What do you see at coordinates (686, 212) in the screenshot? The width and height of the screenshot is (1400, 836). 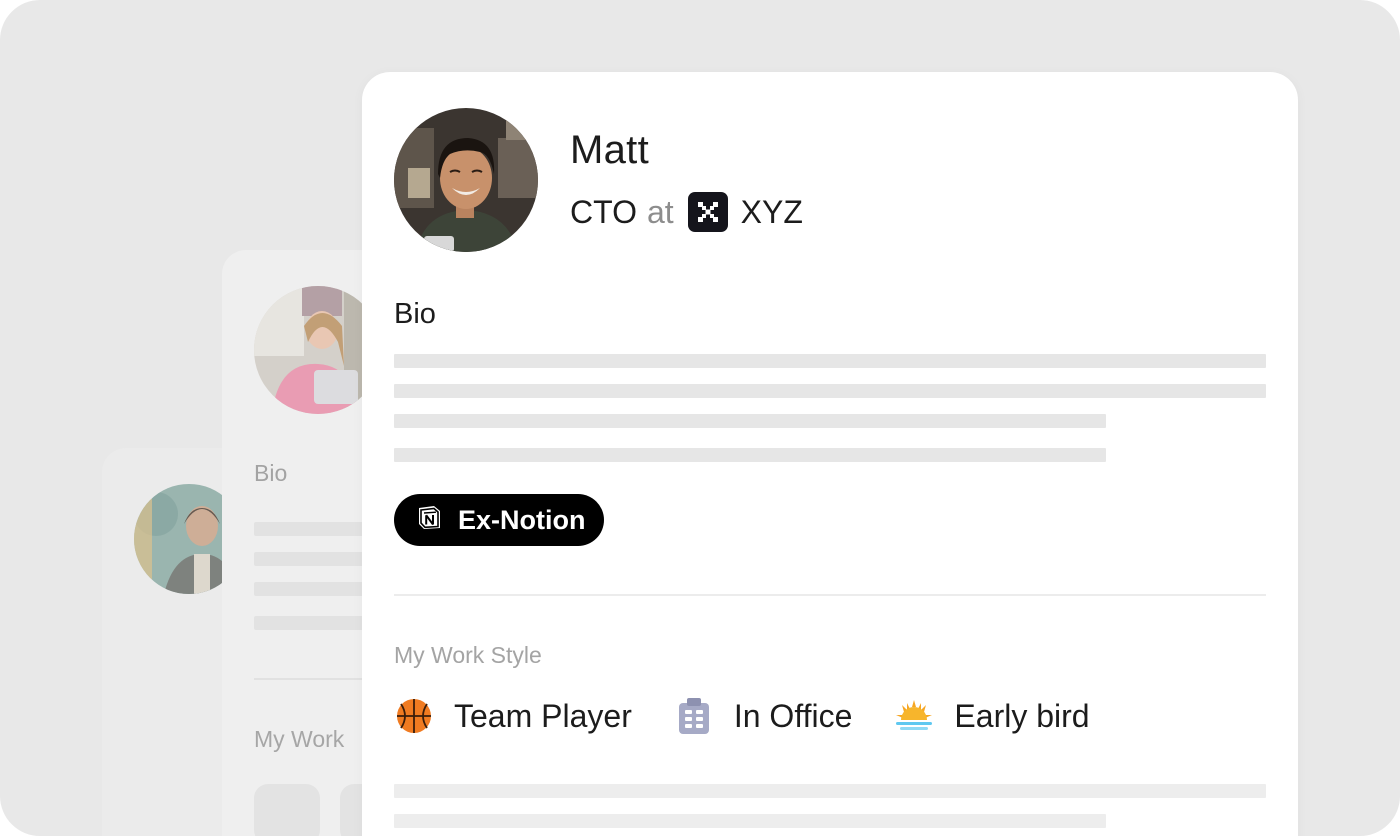 I see `role-line: CTO at XYZ` at bounding box center [686, 212].